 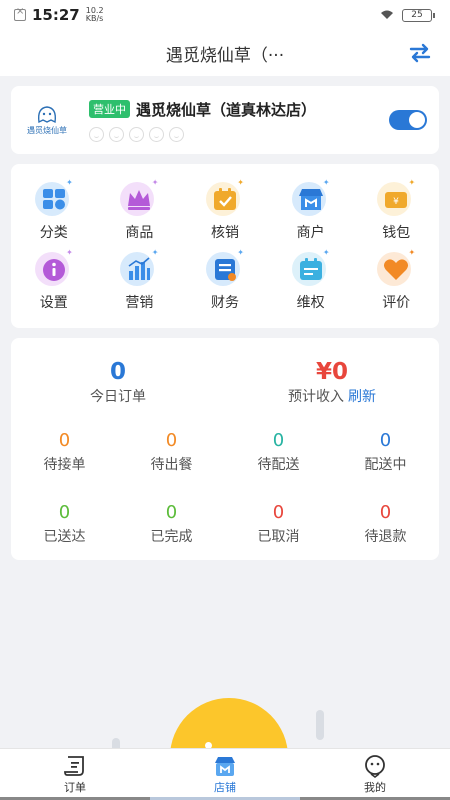 I want to click on menu-label: 钱包, so click(x=396, y=233).